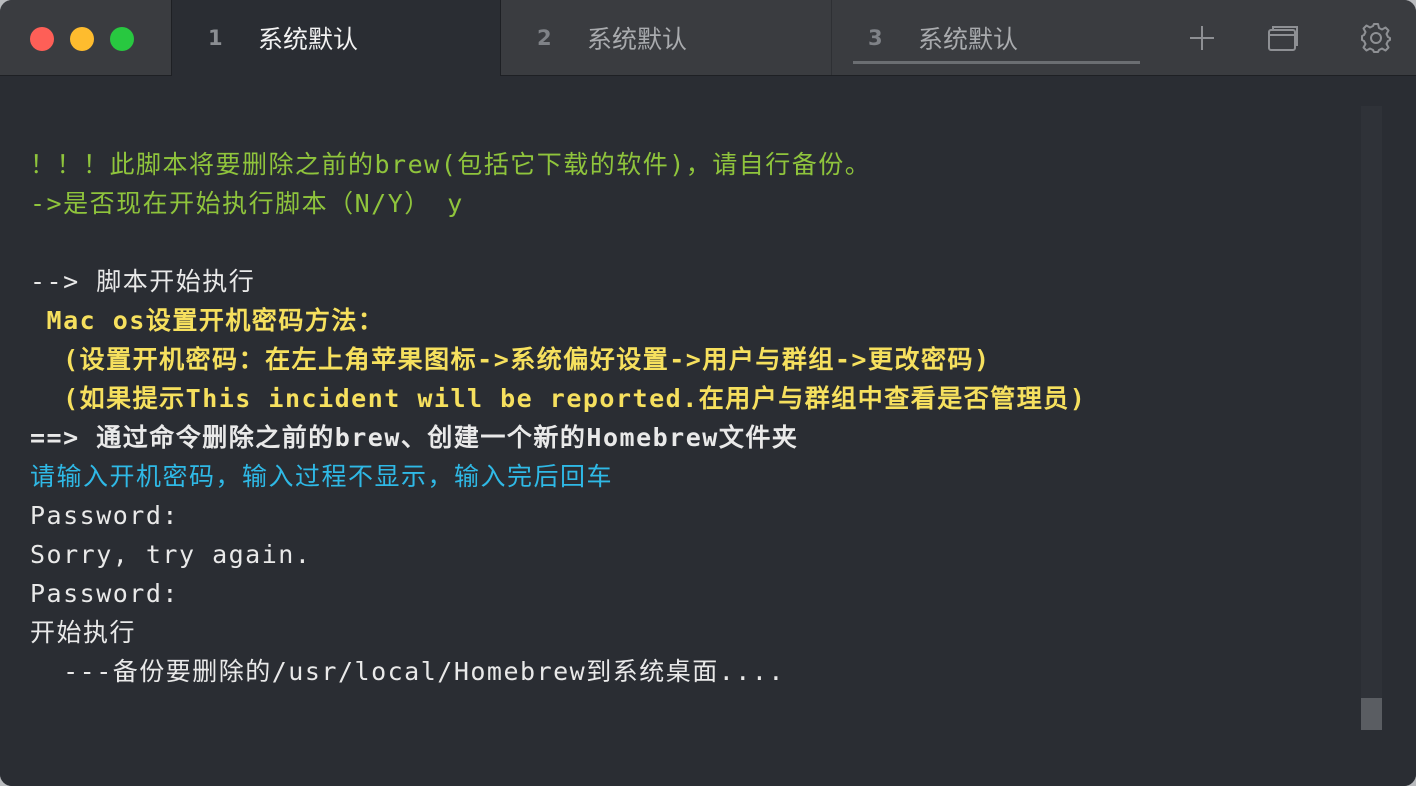 The image size is (1416, 786). What do you see at coordinates (83, 632) in the screenshot?
I see `terminal-line: 开始执行` at bounding box center [83, 632].